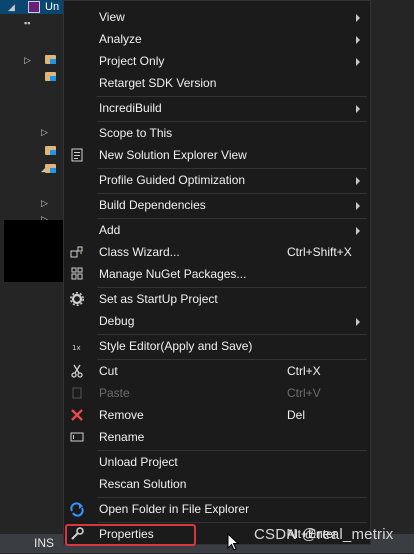 The width and height of the screenshot is (414, 554). Describe the element at coordinates (121, 415) in the screenshot. I see `menu-item-label: Remove` at that location.